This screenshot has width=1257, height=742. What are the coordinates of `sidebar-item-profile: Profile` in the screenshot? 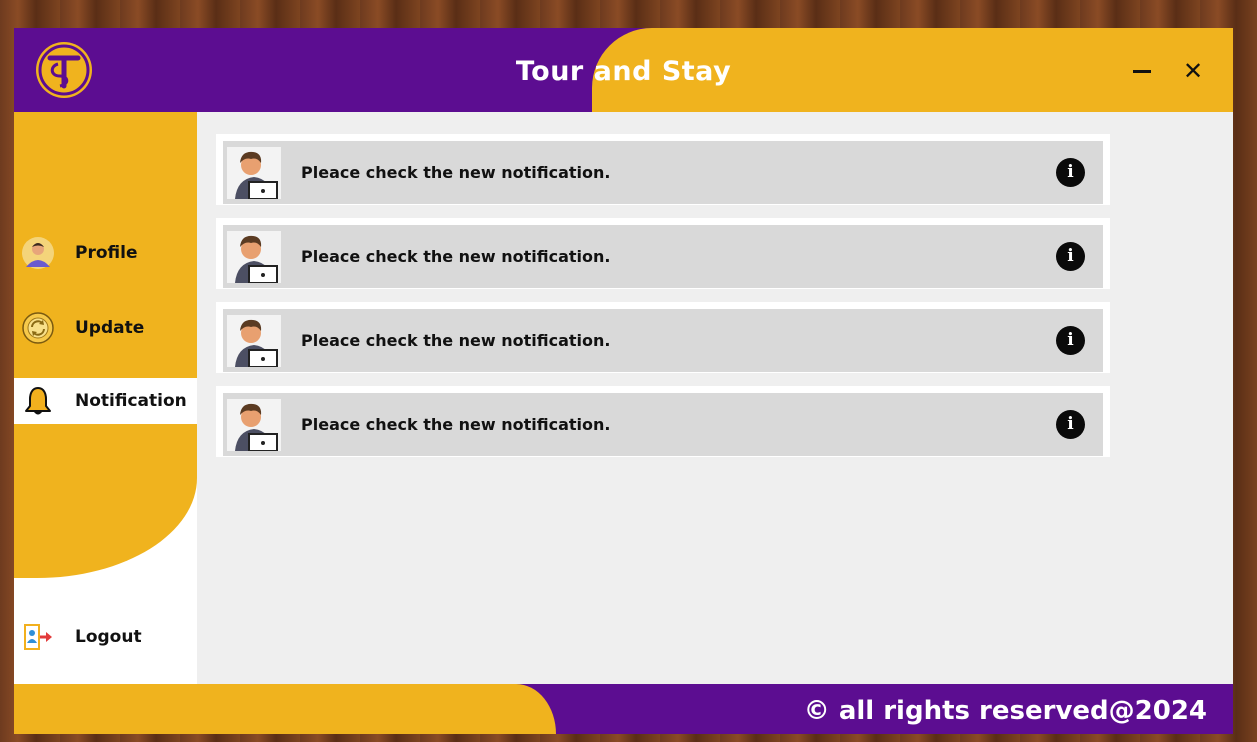 It's located at (105, 253).